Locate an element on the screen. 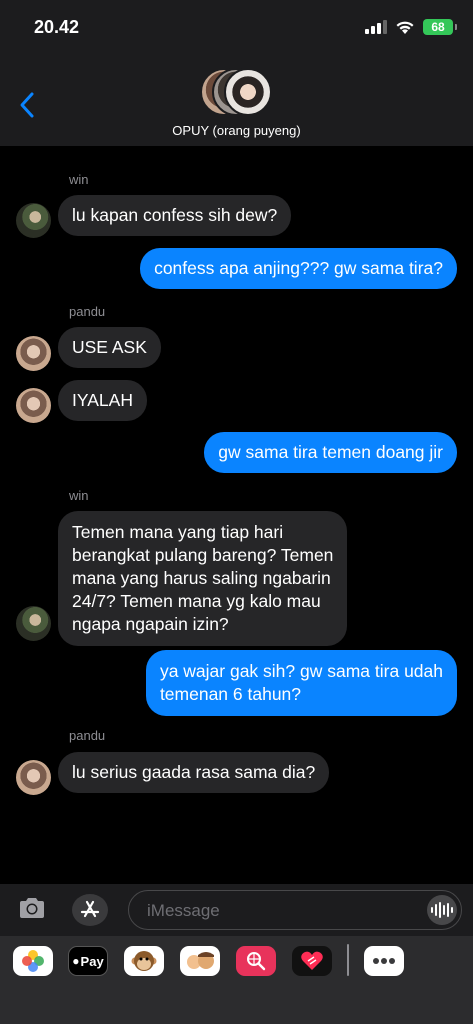  app-store-icon is located at coordinates (90, 909).